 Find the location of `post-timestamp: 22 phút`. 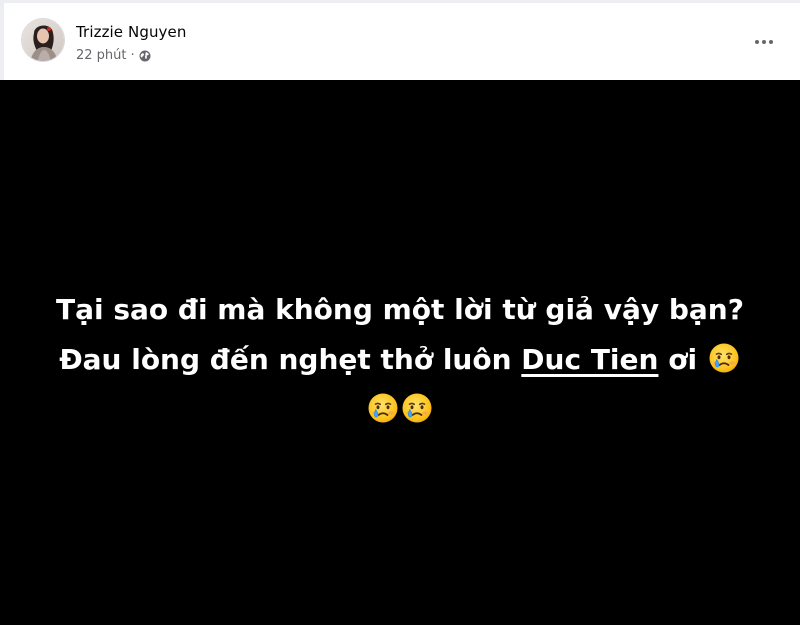

post-timestamp: 22 phút is located at coordinates (101, 55).